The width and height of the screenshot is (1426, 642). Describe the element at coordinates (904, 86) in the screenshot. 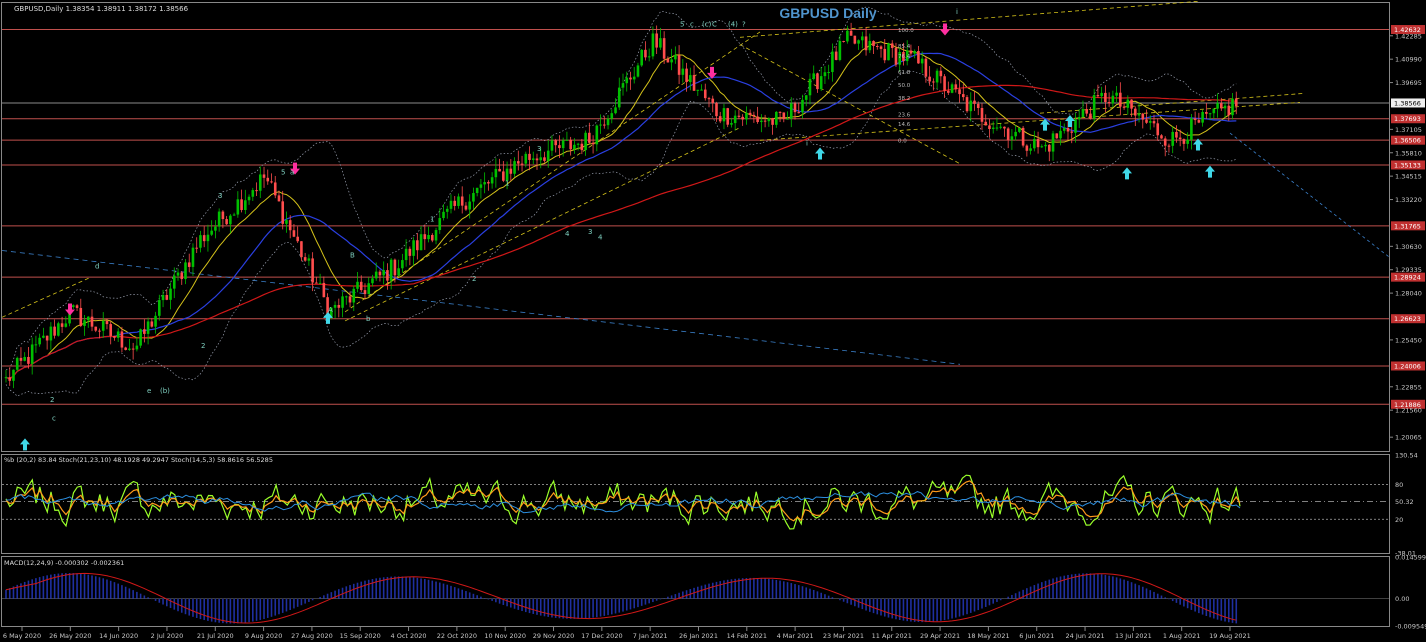

I see `fib-level-label: 50.0` at that location.